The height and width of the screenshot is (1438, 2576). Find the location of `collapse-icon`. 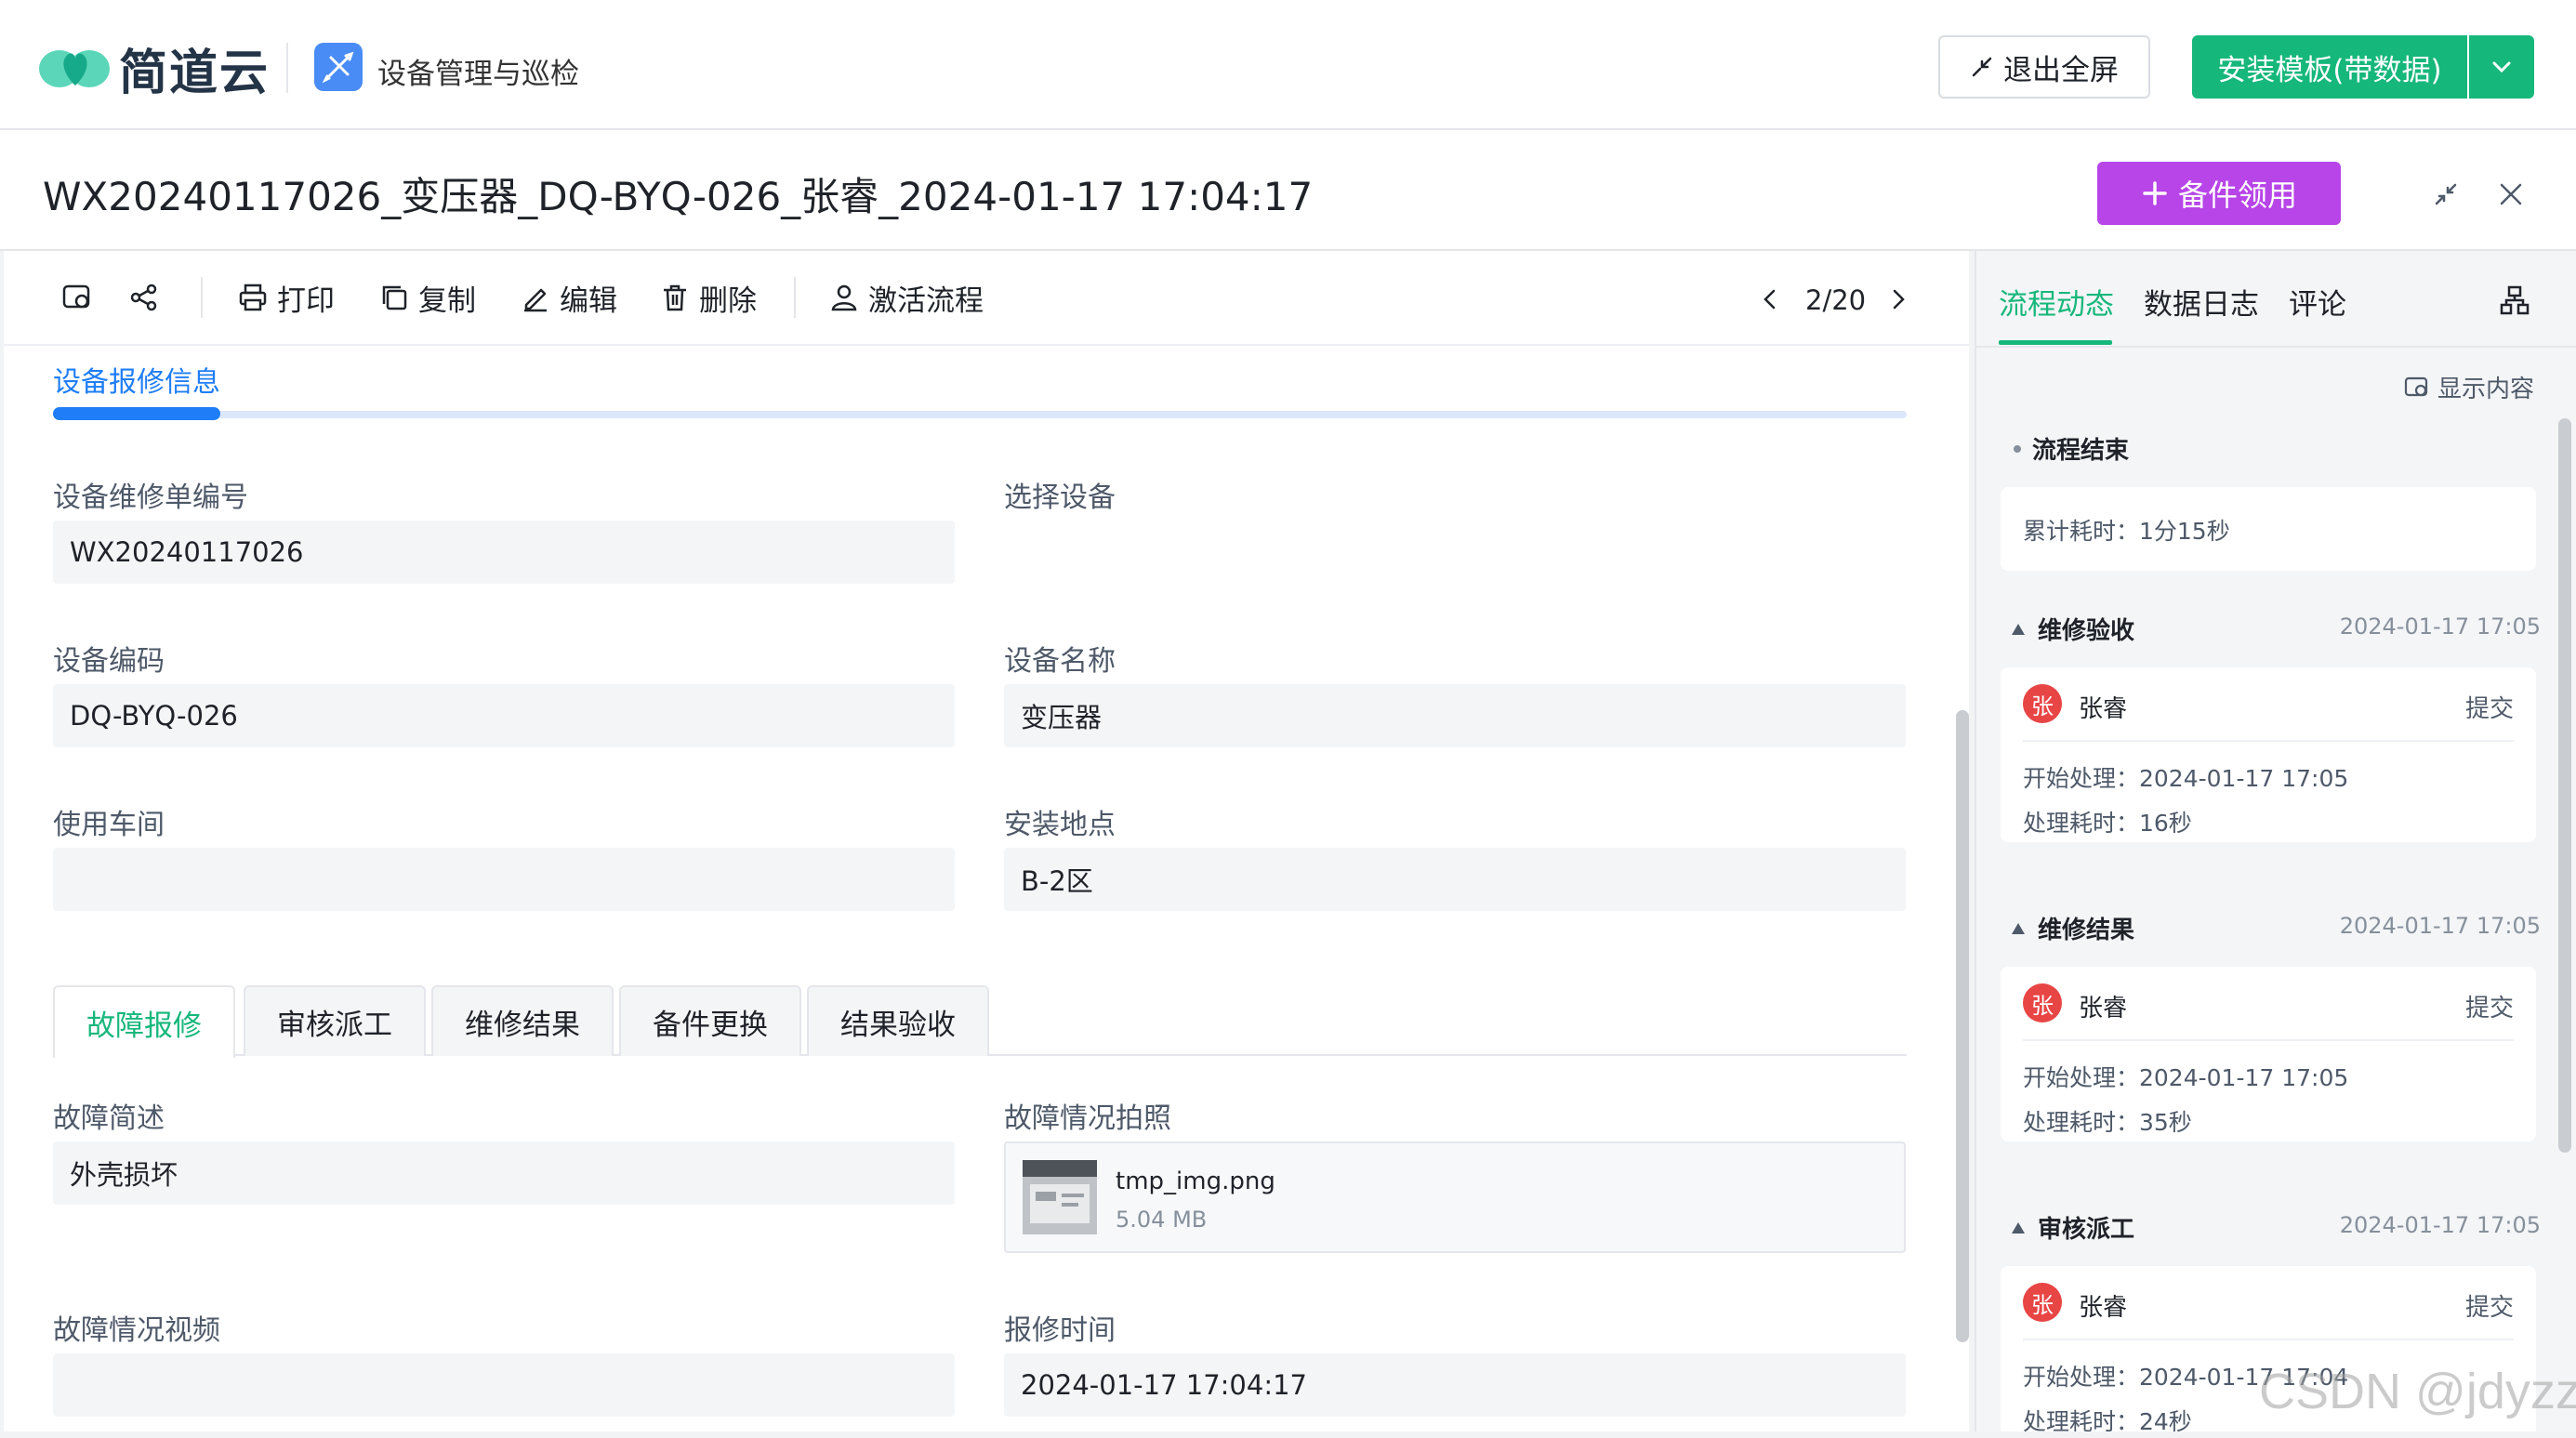

collapse-icon is located at coordinates (2446, 195).